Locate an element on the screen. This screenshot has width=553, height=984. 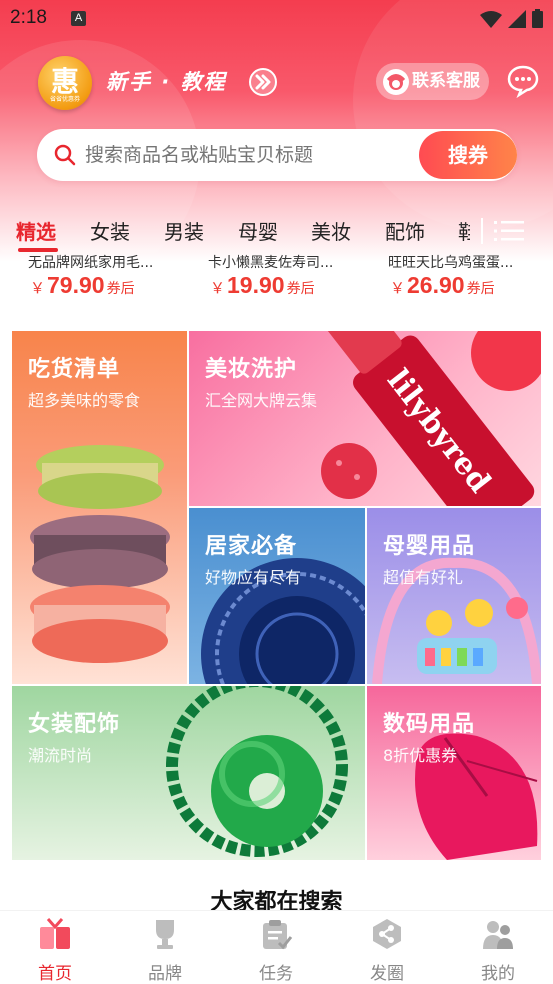
category-beauty: lilybyred 美妆洗护 汇全网大牌云集 is located at coordinates (365, 418).